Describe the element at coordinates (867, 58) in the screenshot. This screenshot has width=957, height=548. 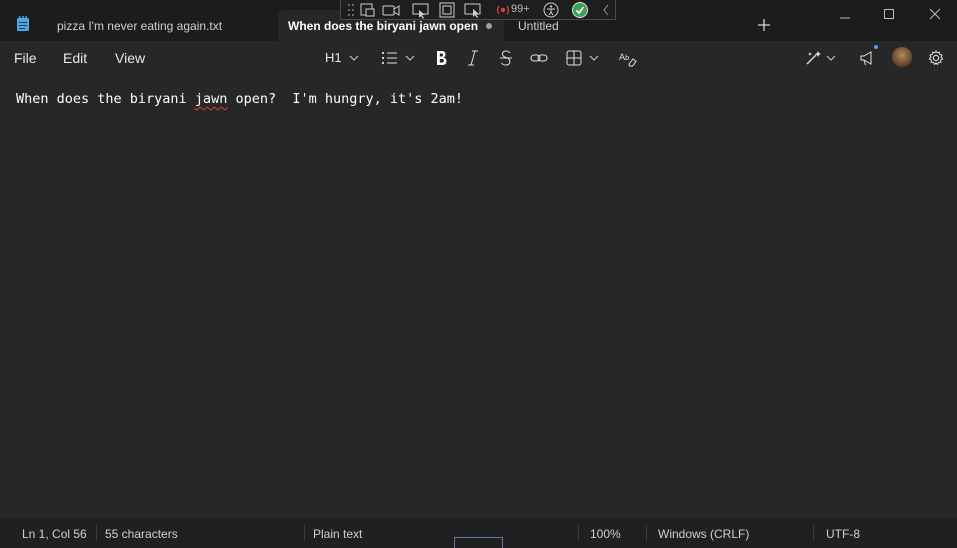
I see `announcement-megaphone-icon` at that location.